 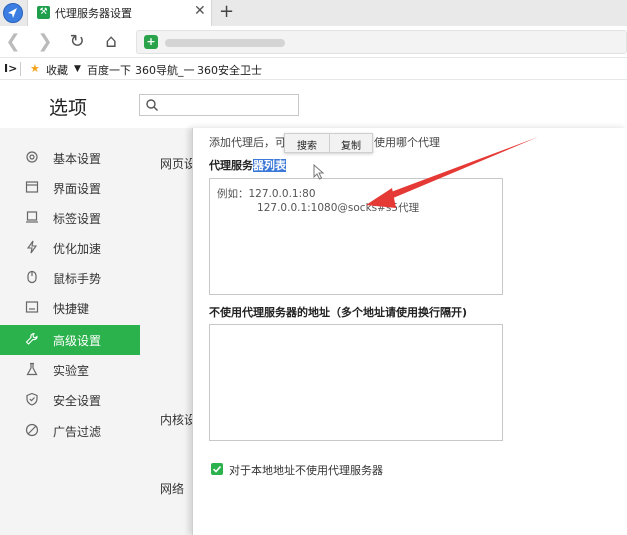 I want to click on sidebar-item-gestures: 鼠标手势, so click(x=70, y=278).